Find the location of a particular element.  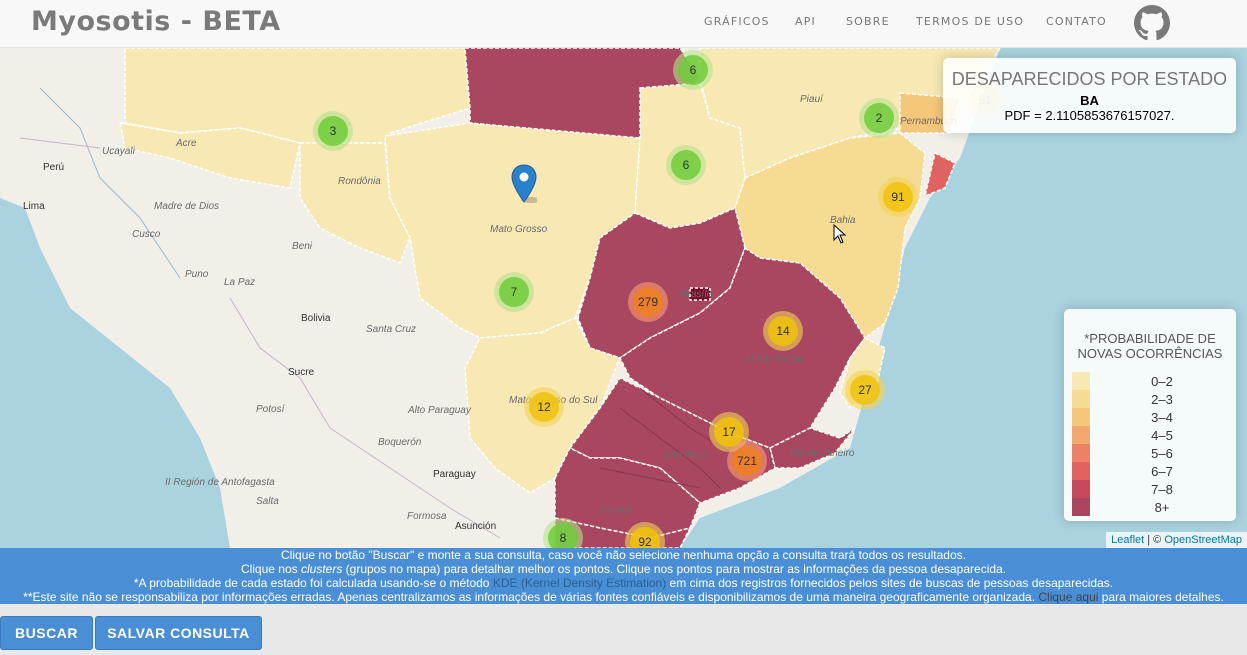

kde-link: KDE (Kernel Density Estimation) is located at coordinates (579, 583).